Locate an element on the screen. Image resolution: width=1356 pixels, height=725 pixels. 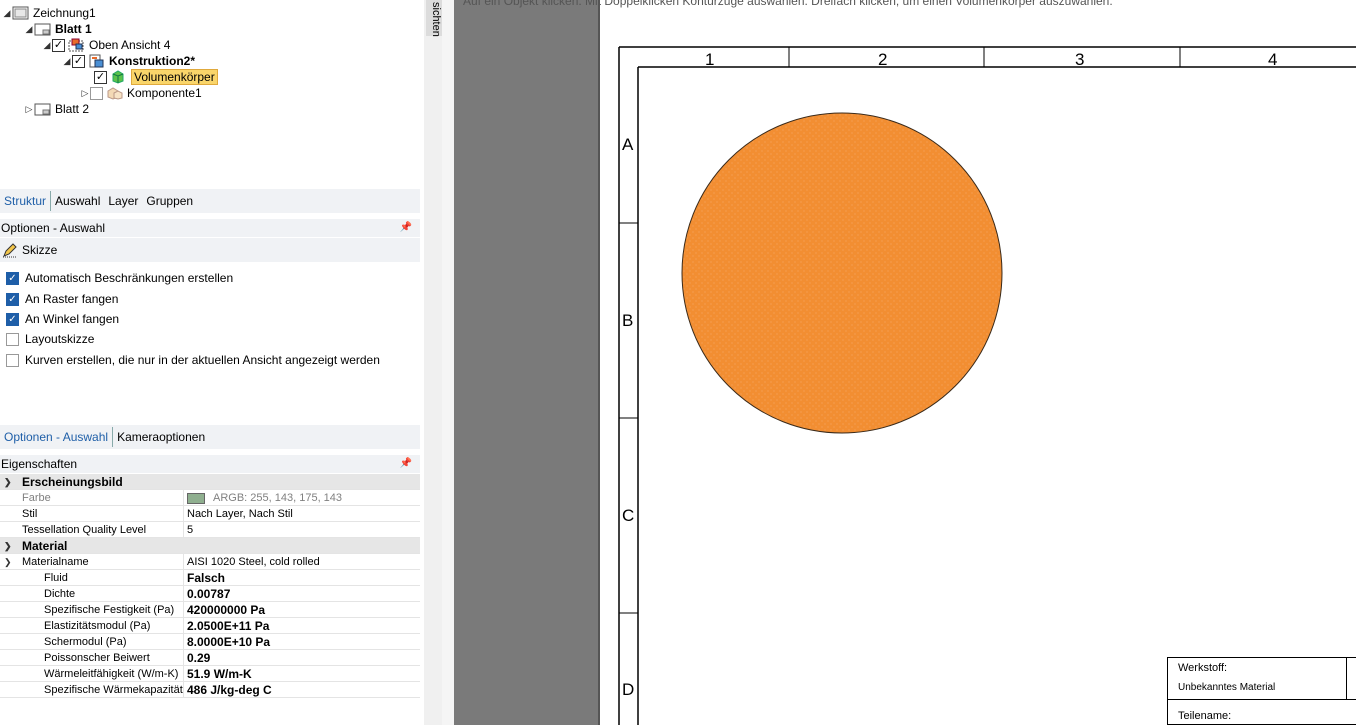
material-label: Werkstoff: is located at coordinates (1203, 668).